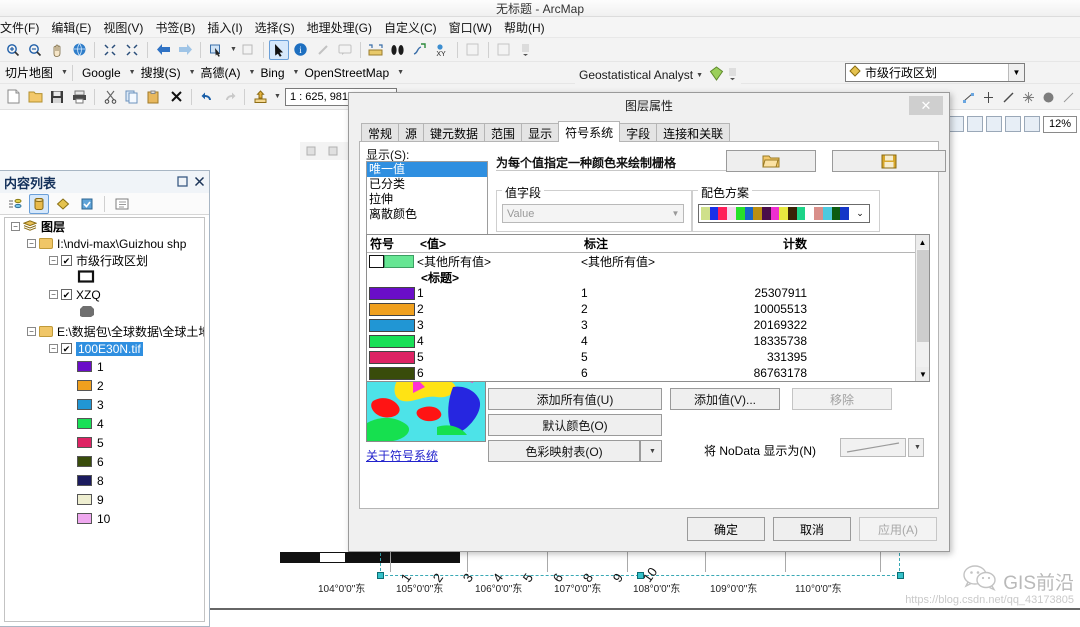 The width and height of the screenshot is (1080, 627). What do you see at coordinates (1060, 124) in the screenshot?
I see `layout-zoom-input: 12%` at bounding box center [1060, 124].